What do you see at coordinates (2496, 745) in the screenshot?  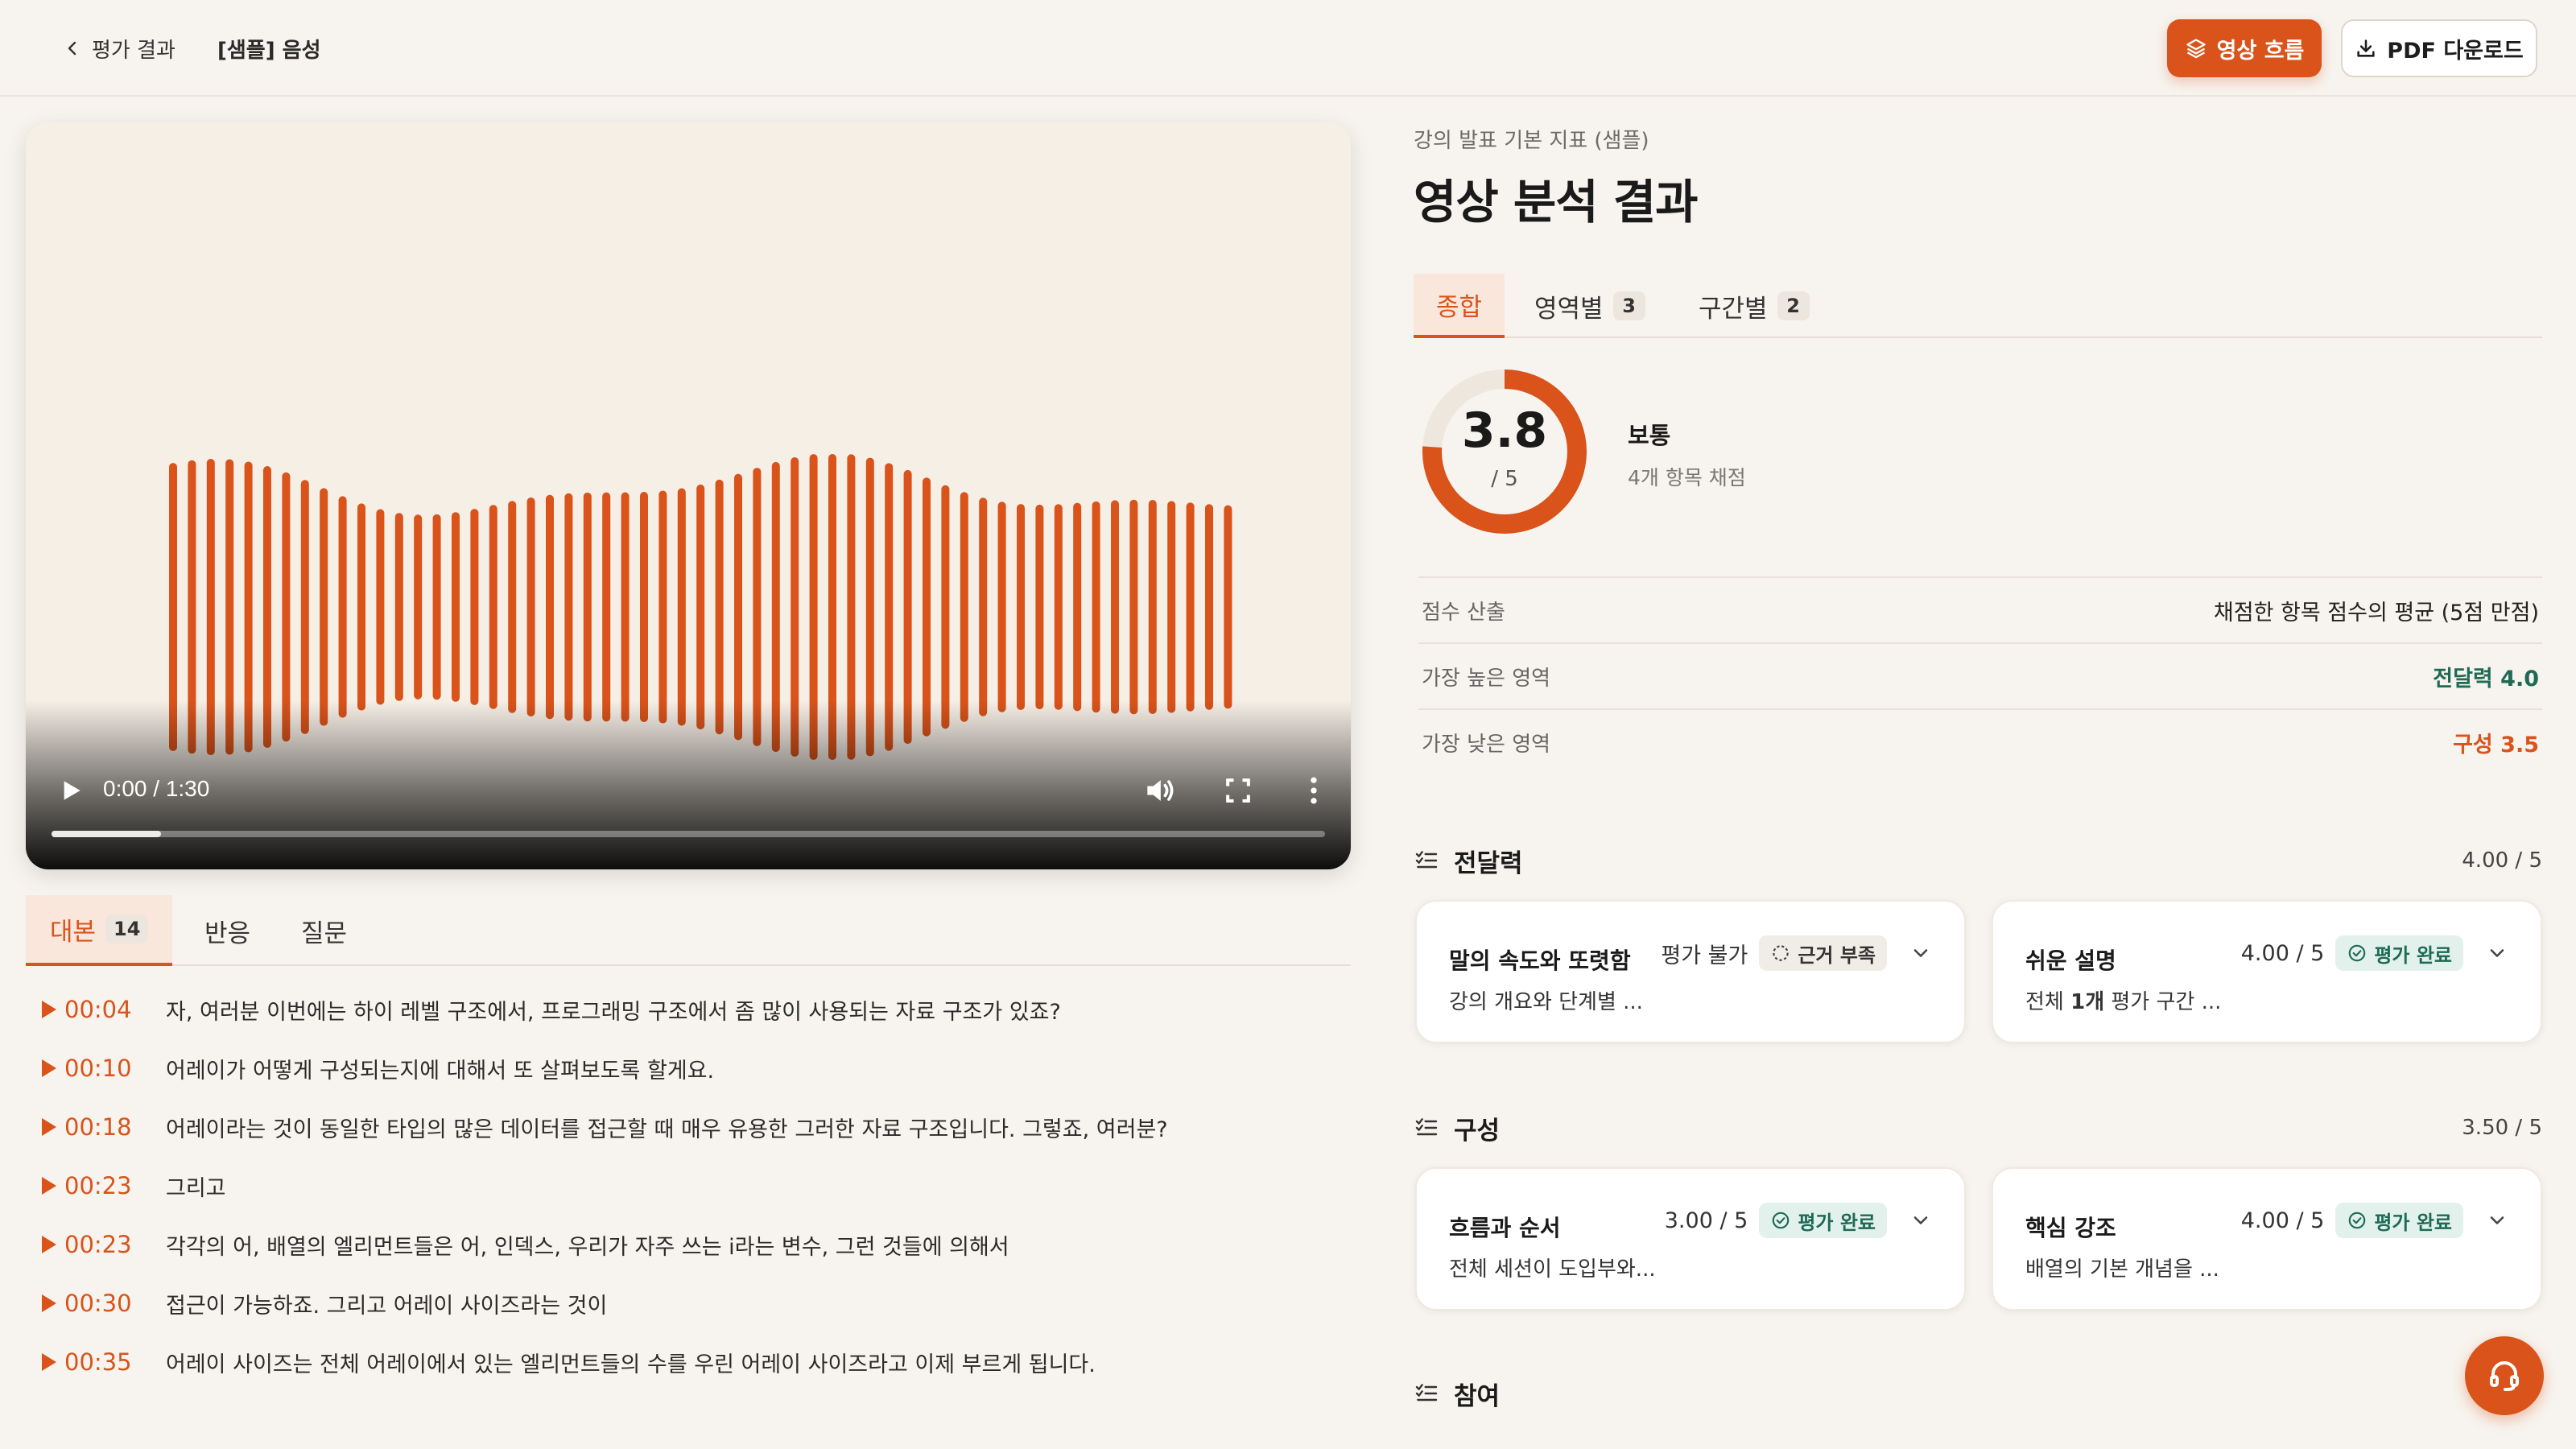 I see `summary-row-value: 구성 3.5` at bounding box center [2496, 745].